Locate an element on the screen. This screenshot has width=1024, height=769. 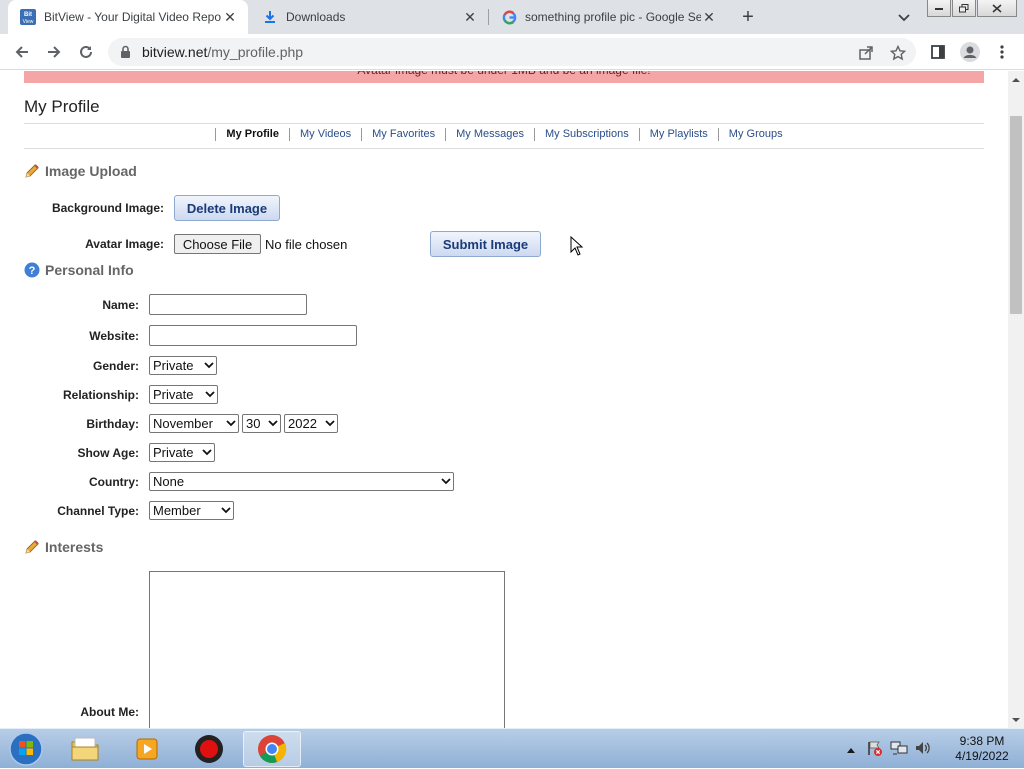
subnav-my-profile: My Profile is located at coordinates (252, 134).